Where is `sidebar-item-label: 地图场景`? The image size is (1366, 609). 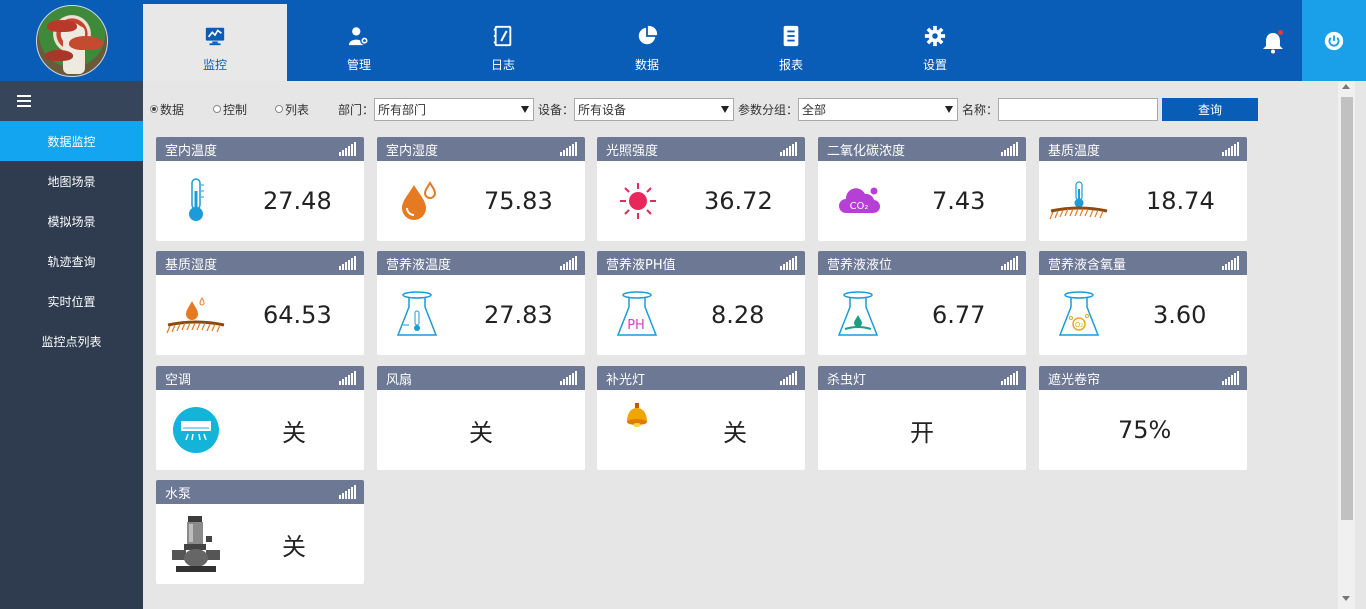 sidebar-item-label: 地图场景 is located at coordinates (71, 181).